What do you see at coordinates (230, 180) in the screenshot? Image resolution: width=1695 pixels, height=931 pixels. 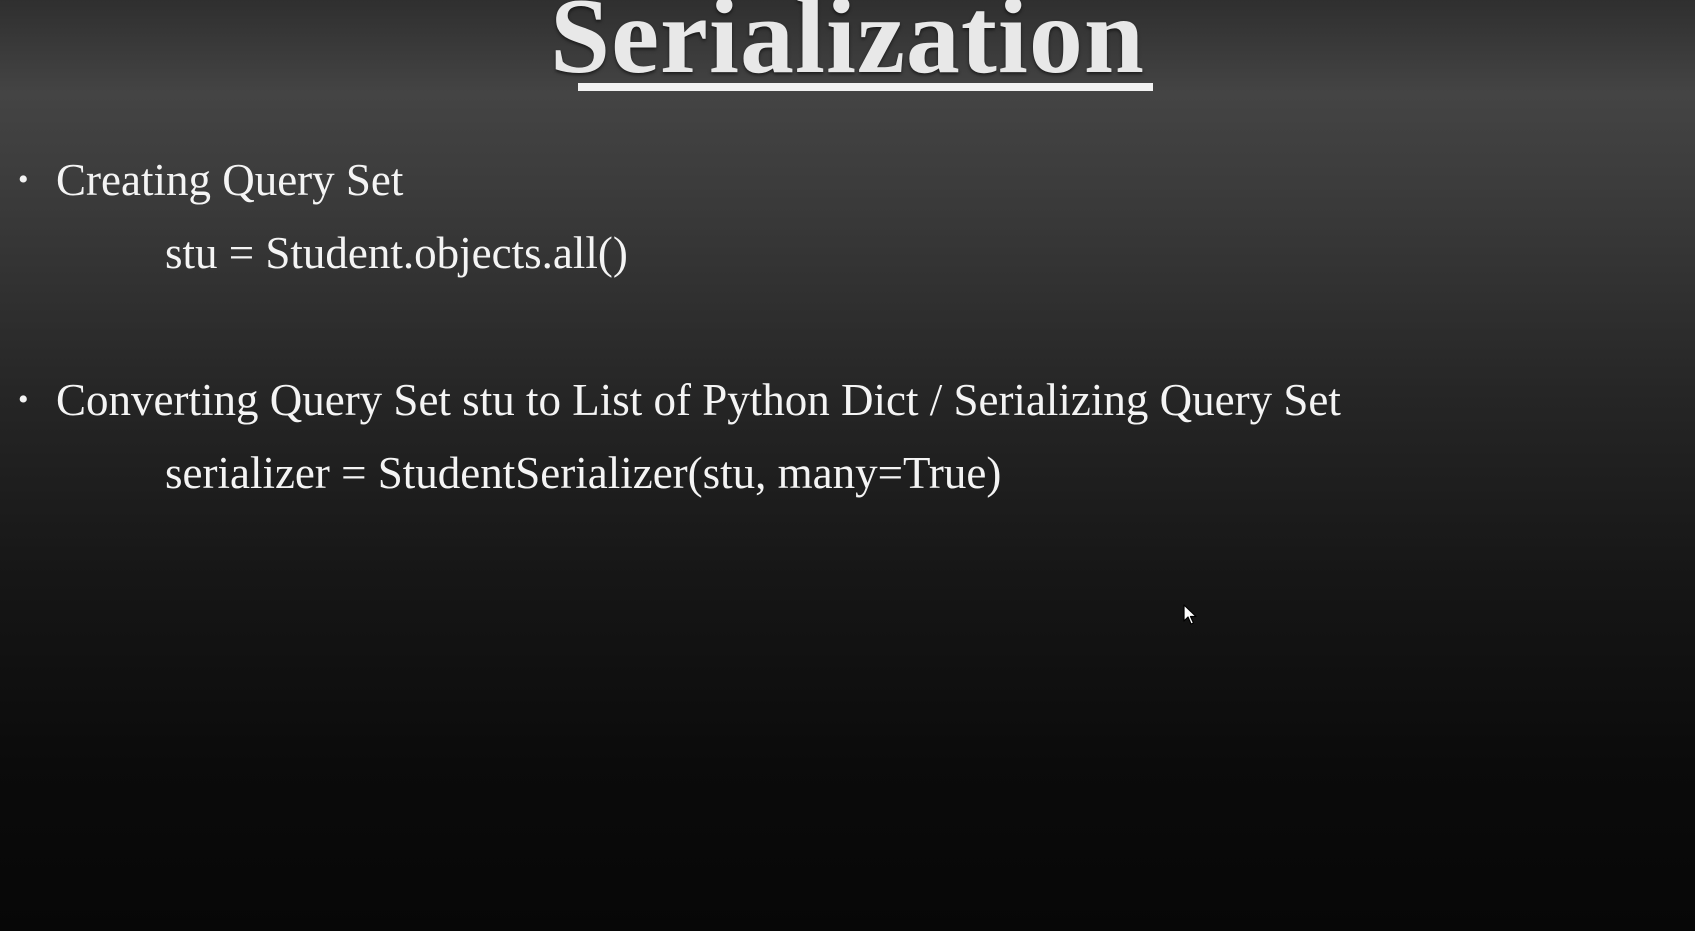 I see `bullet-text: Creating Query Set` at bounding box center [230, 180].